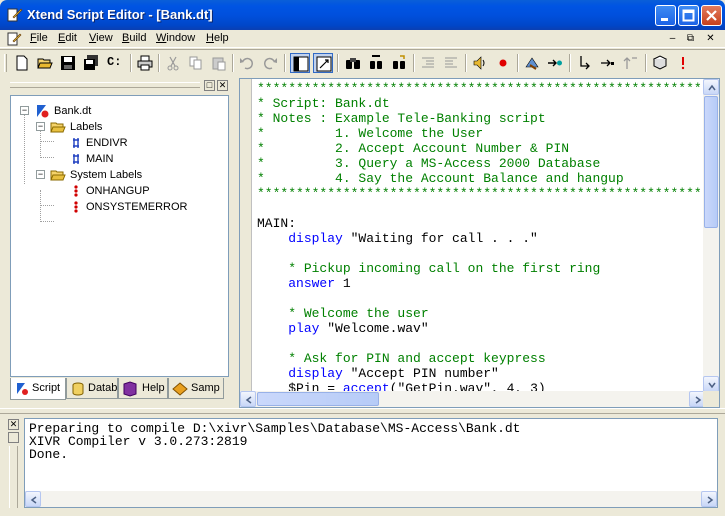 The height and width of the screenshot is (516, 725). What do you see at coordinates (143, 388) in the screenshot?
I see `tab-help: Help` at bounding box center [143, 388].